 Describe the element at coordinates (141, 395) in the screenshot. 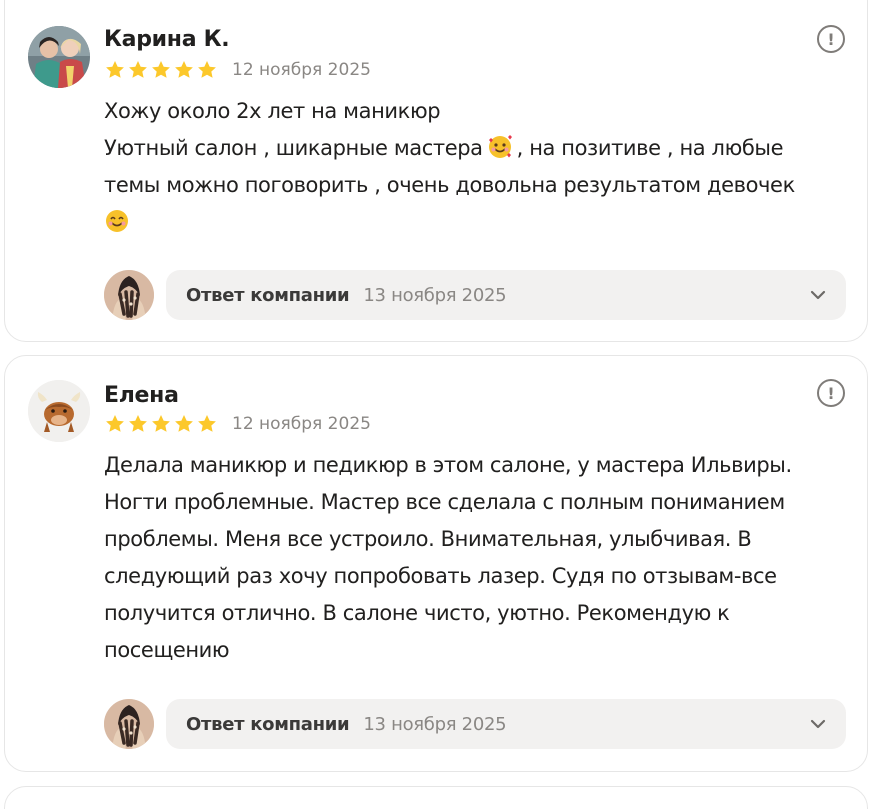

I see `review-author: Елена` at that location.